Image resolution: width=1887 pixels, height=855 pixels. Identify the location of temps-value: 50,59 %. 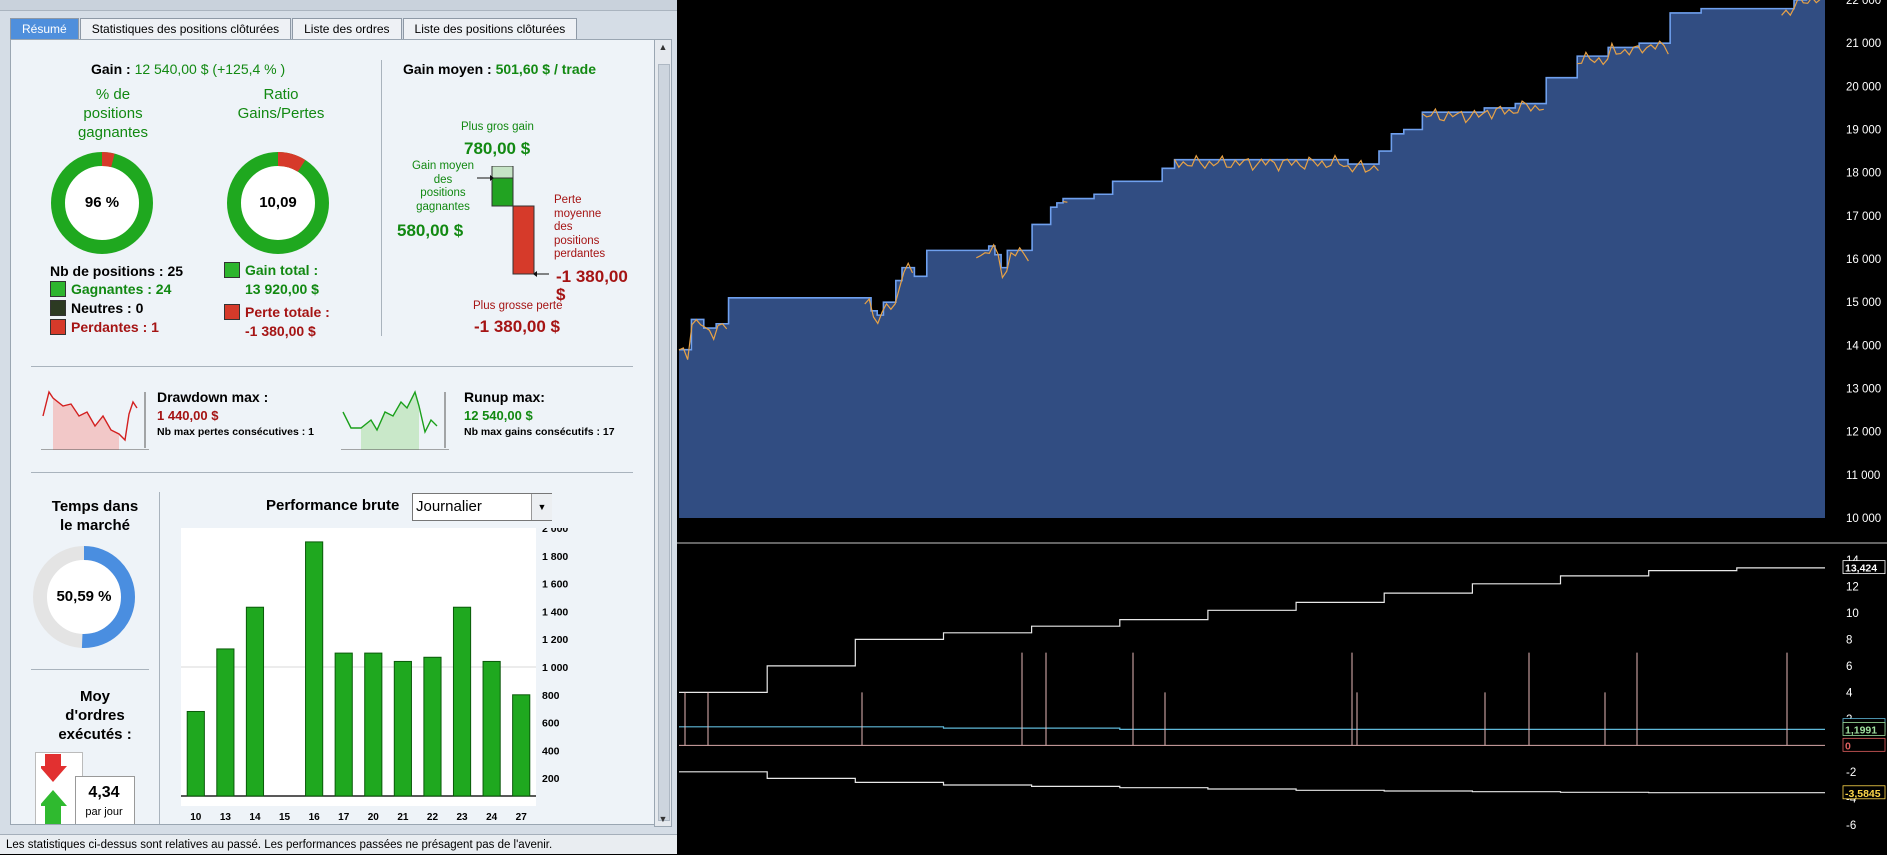
(84, 596).